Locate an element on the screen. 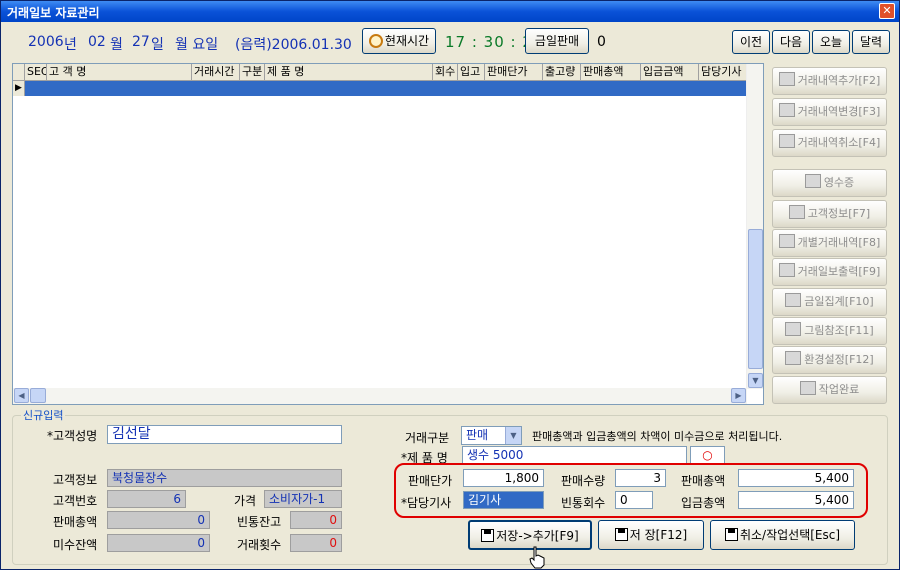 The height and width of the screenshot is (570, 900). empty-balance-label: 빈통잔고 is located at coordinates (259, 522).